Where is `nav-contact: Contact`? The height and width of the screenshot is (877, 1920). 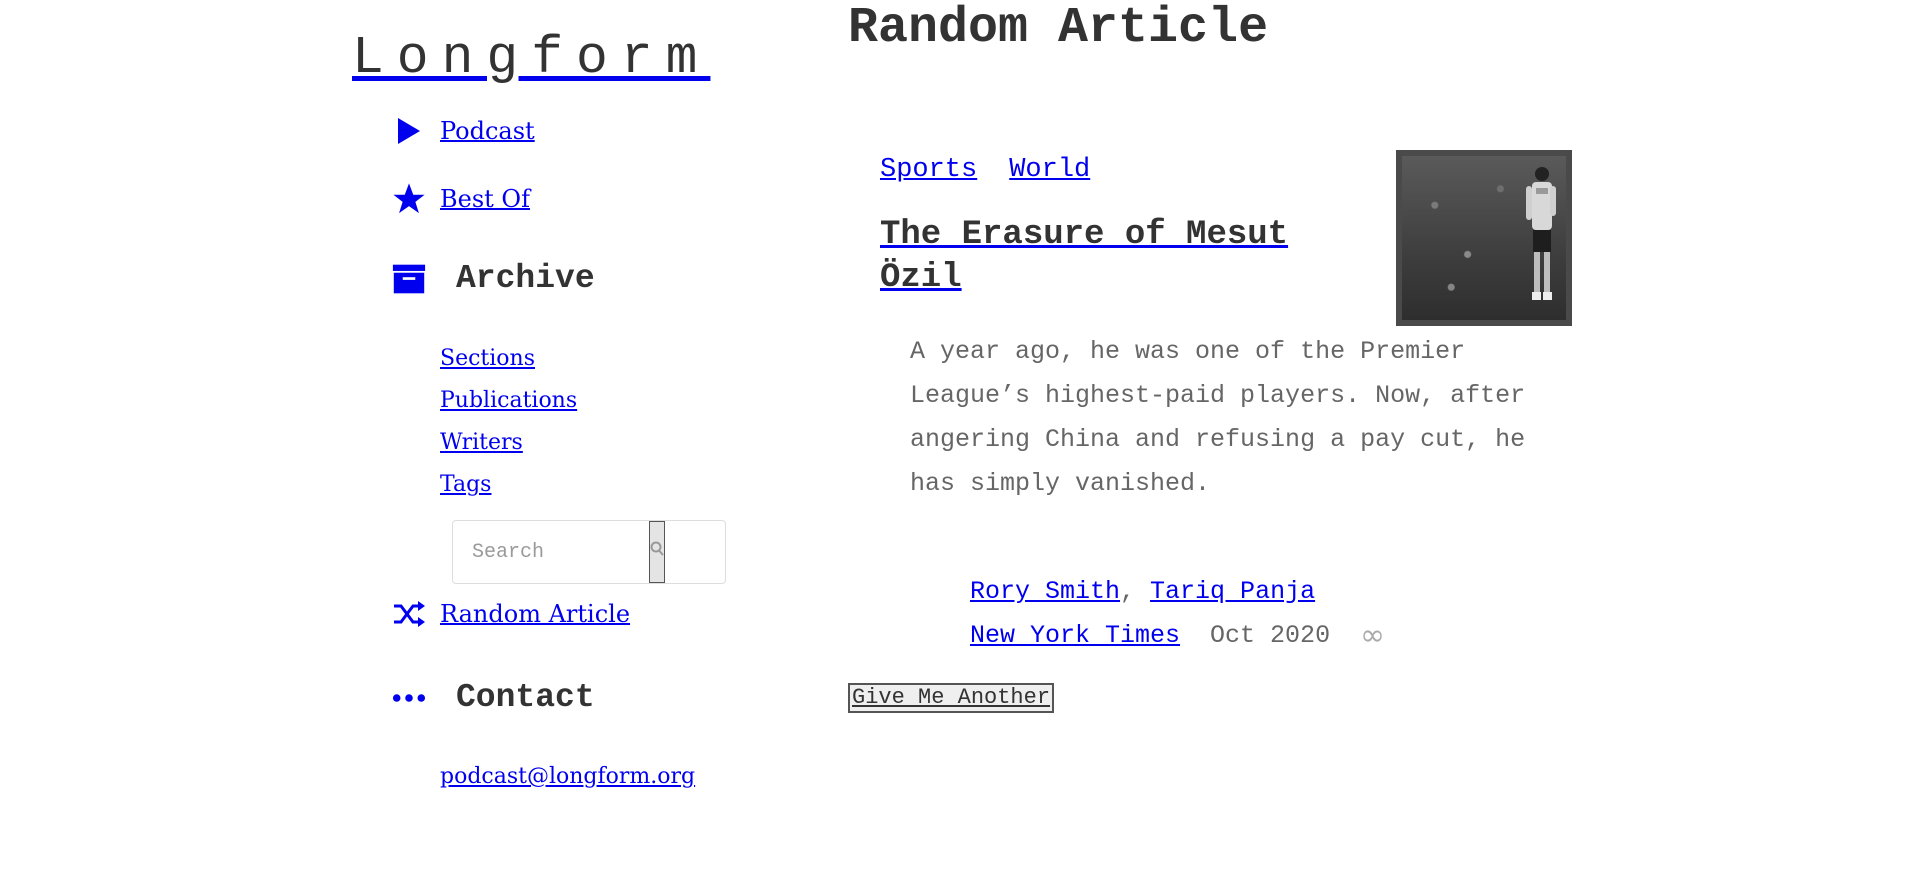
nav-contact: Contact is located at coordinates (493, 697).